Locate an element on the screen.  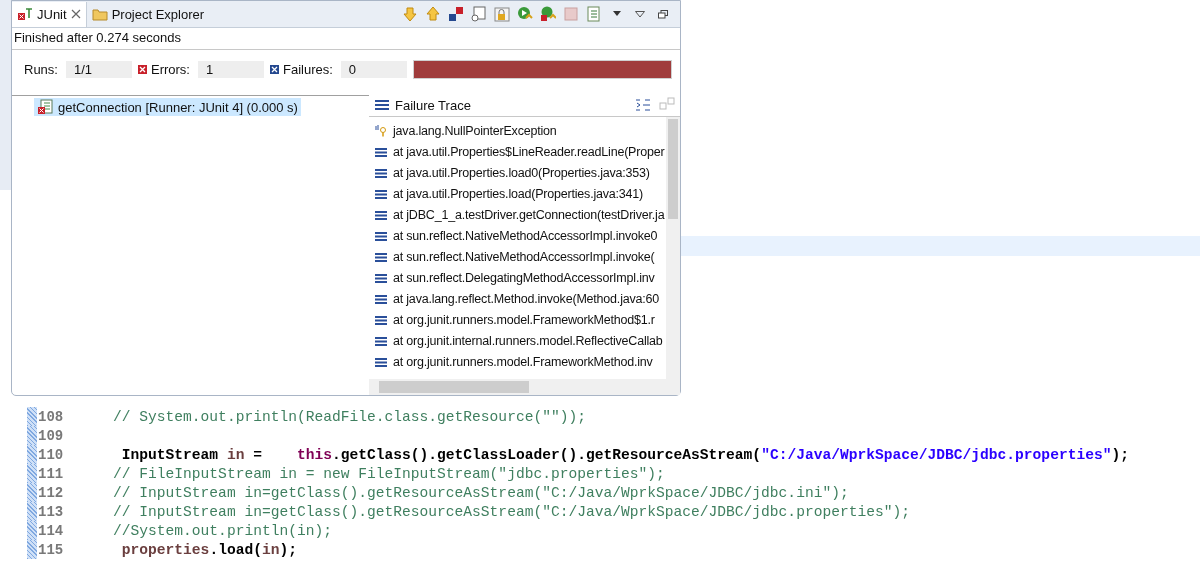
stack-frame-row: at sun.reflect.NativeMethodAccessorImpl.invoke0 is located at coordinates (517, 235).